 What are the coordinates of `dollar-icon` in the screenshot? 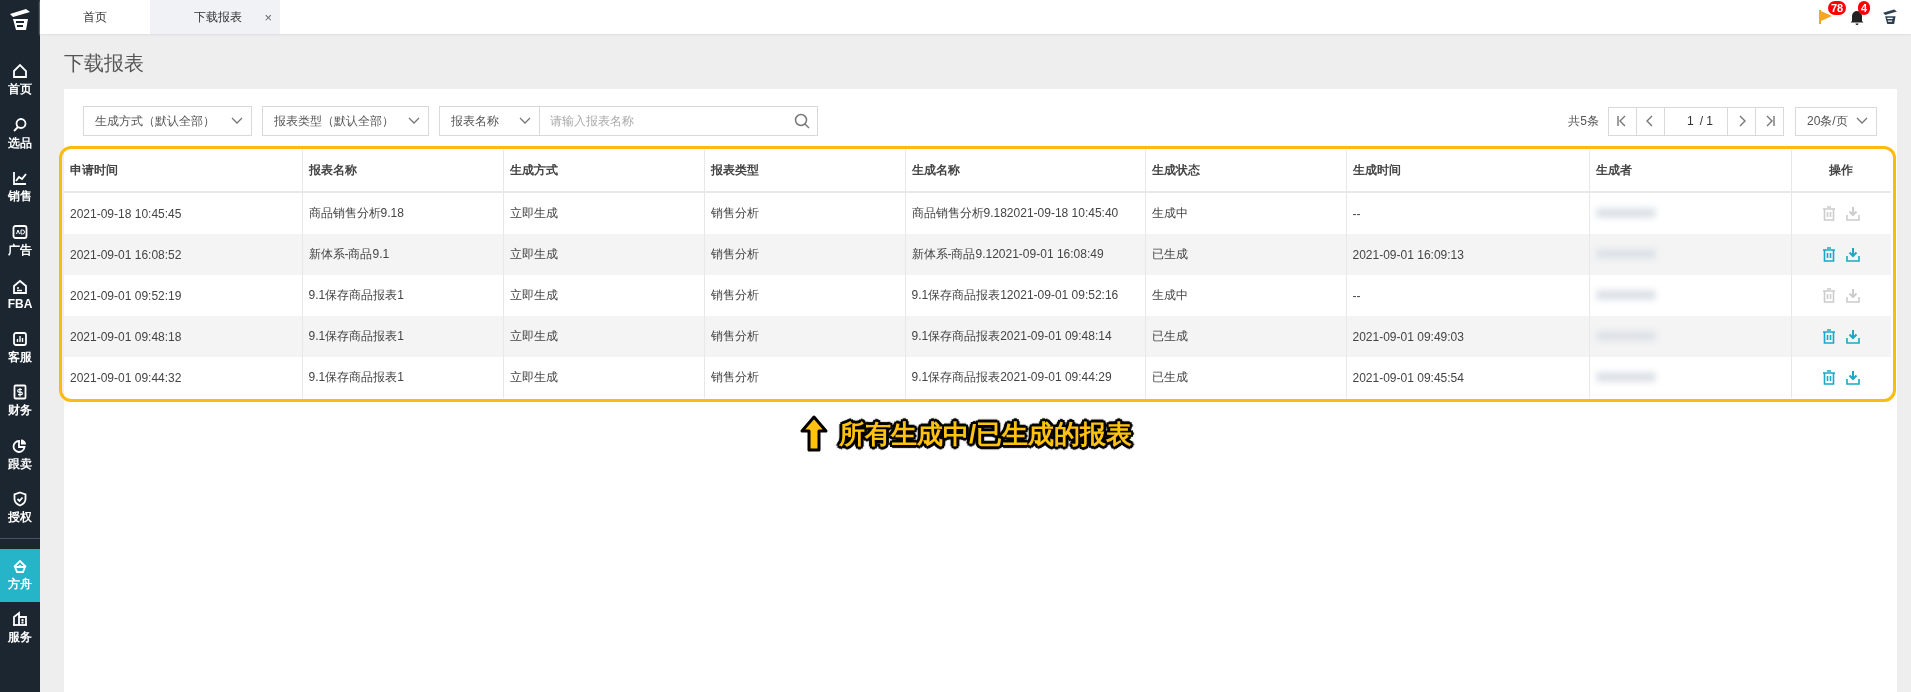 It's located at (20, 392).